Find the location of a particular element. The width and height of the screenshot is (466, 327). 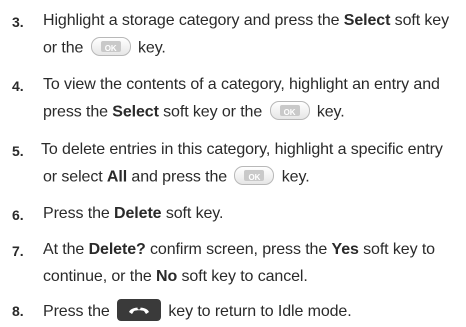

phone-handset-icon is located at coordinates (139, 310).